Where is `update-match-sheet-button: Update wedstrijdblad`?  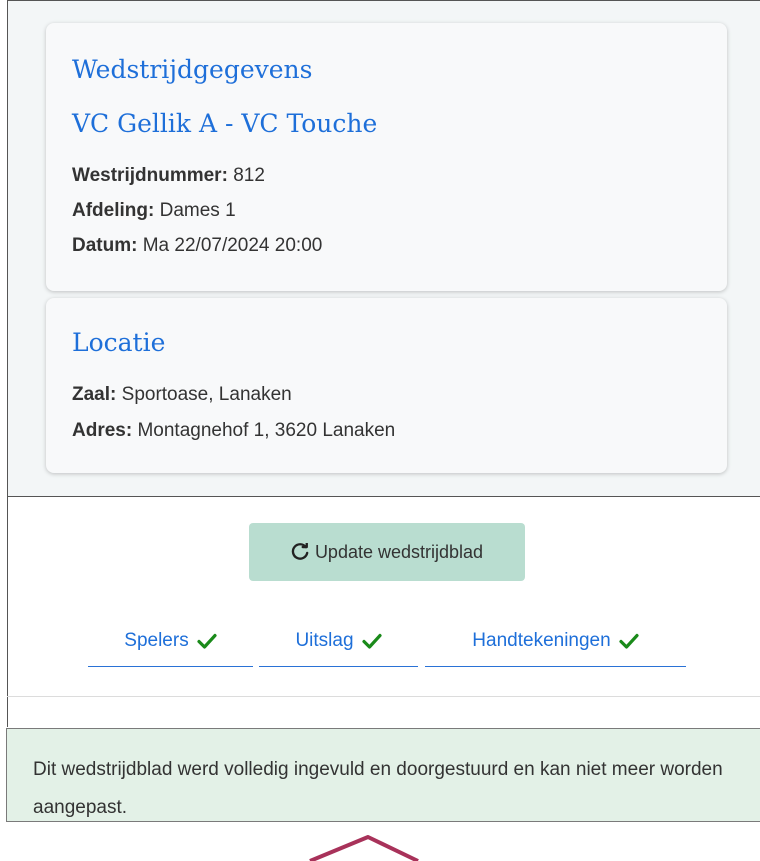 update-match-sheet-button: Update wedstrijdblad is located at coordinates (387, 552).